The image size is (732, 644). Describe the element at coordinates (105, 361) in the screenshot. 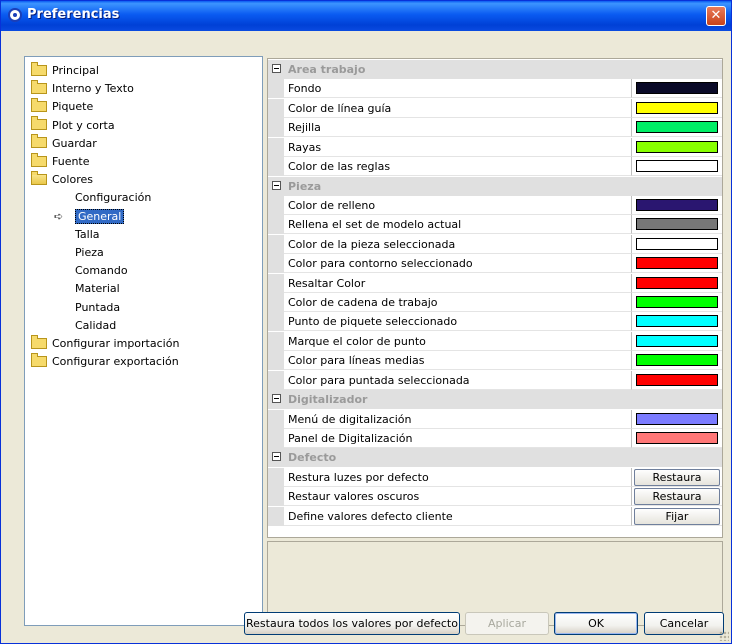

I see `tree-item-configurar-exportacion: Configurar exportación` at that location.